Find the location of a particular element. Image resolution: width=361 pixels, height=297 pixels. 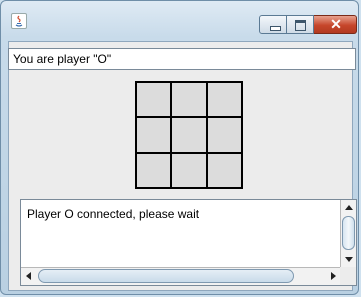

java-icon is located at coordinates (19, 21).